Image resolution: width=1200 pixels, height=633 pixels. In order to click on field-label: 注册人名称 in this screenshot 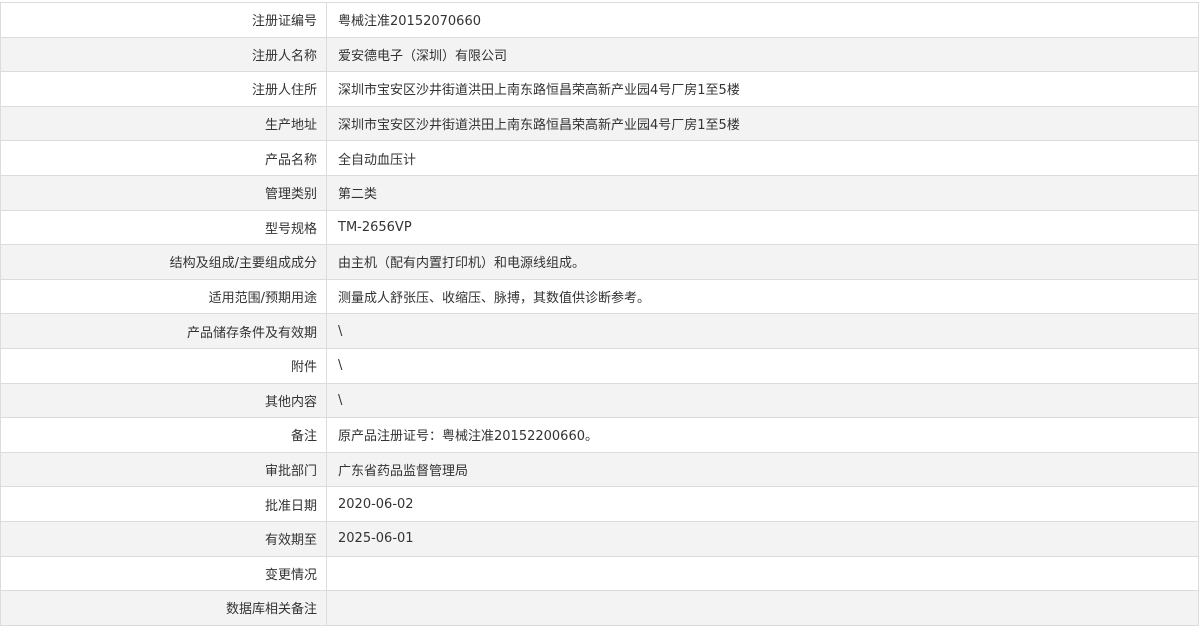, I will do `click(163, 54)`.